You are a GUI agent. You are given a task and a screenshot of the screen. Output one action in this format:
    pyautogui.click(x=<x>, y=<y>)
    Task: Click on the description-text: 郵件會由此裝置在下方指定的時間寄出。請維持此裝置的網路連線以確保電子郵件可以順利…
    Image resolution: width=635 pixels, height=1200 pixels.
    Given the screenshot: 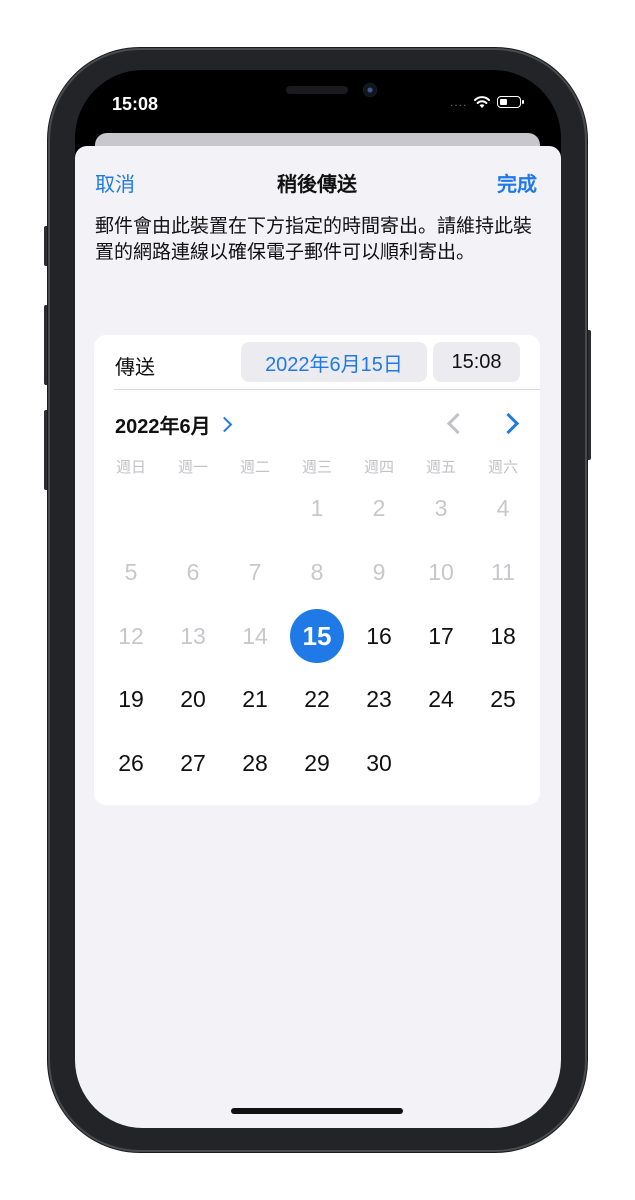 What is the action you would take?
    pyautogui.click(x=314, y=239)
    